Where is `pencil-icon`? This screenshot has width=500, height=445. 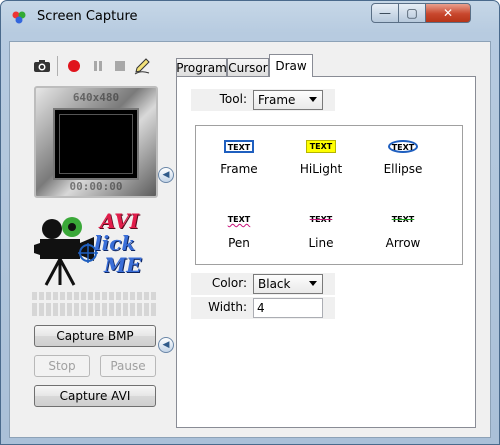 pencil-icon is located at coordinates (142, 66).